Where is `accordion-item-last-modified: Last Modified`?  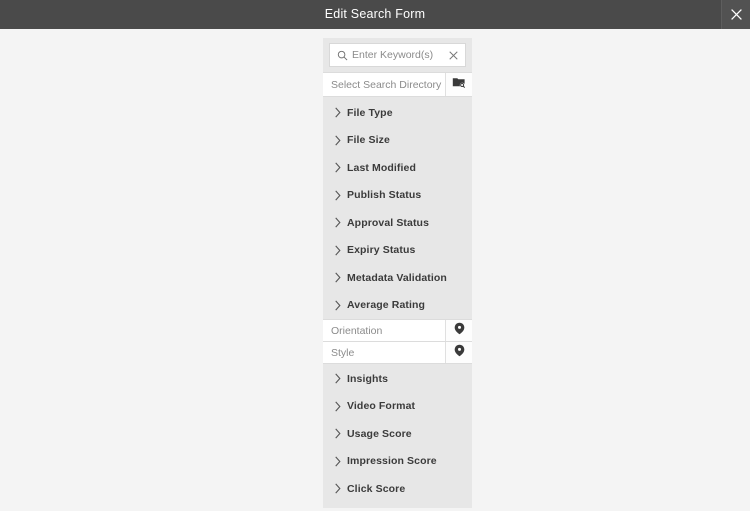
accordion-item-last-modified: Last Modified is located at coordinates (397, 168).